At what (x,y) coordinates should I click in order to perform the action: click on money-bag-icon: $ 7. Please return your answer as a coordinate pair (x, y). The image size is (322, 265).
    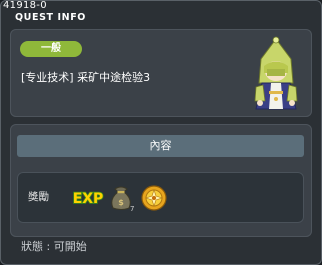
    Looking at the image, I should click on (122, 199).